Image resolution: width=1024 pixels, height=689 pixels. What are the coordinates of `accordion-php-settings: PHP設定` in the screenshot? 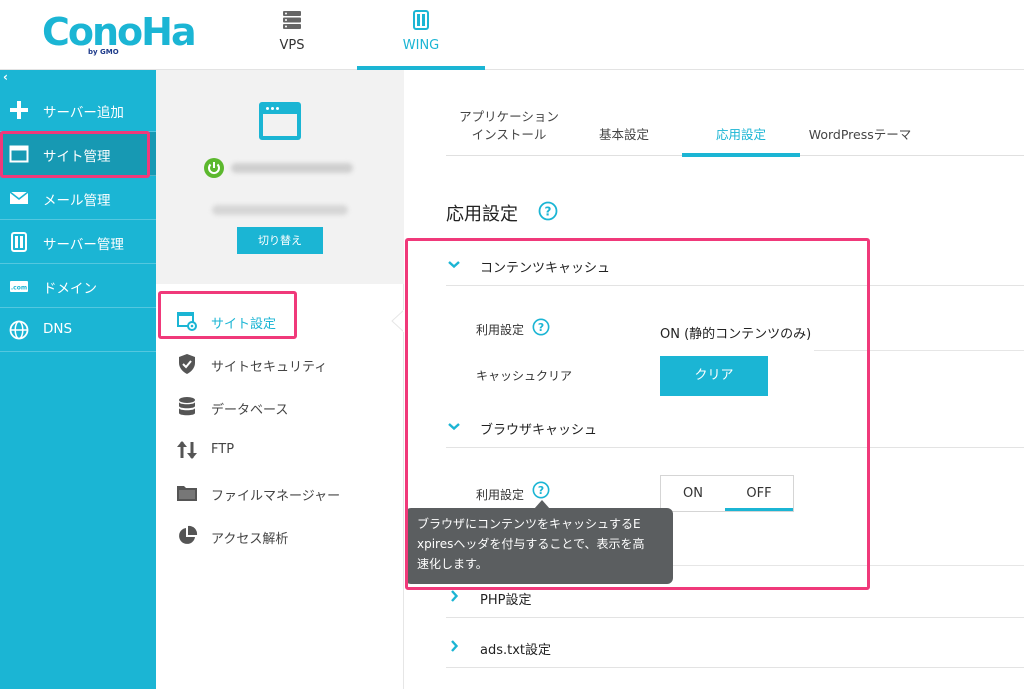 It's located at (735, 598).